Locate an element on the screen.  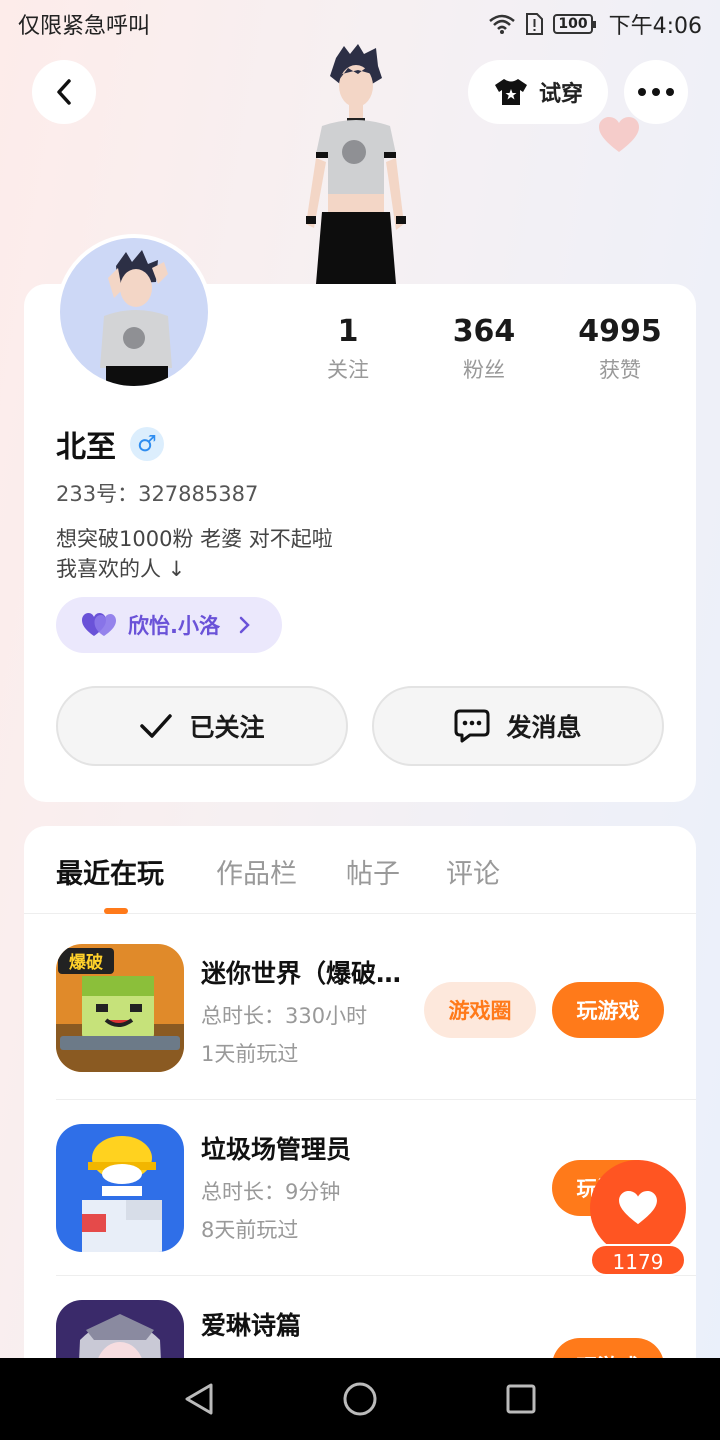
game-duration: 总时长：9分钟 is located at coordinates (271, 1192).